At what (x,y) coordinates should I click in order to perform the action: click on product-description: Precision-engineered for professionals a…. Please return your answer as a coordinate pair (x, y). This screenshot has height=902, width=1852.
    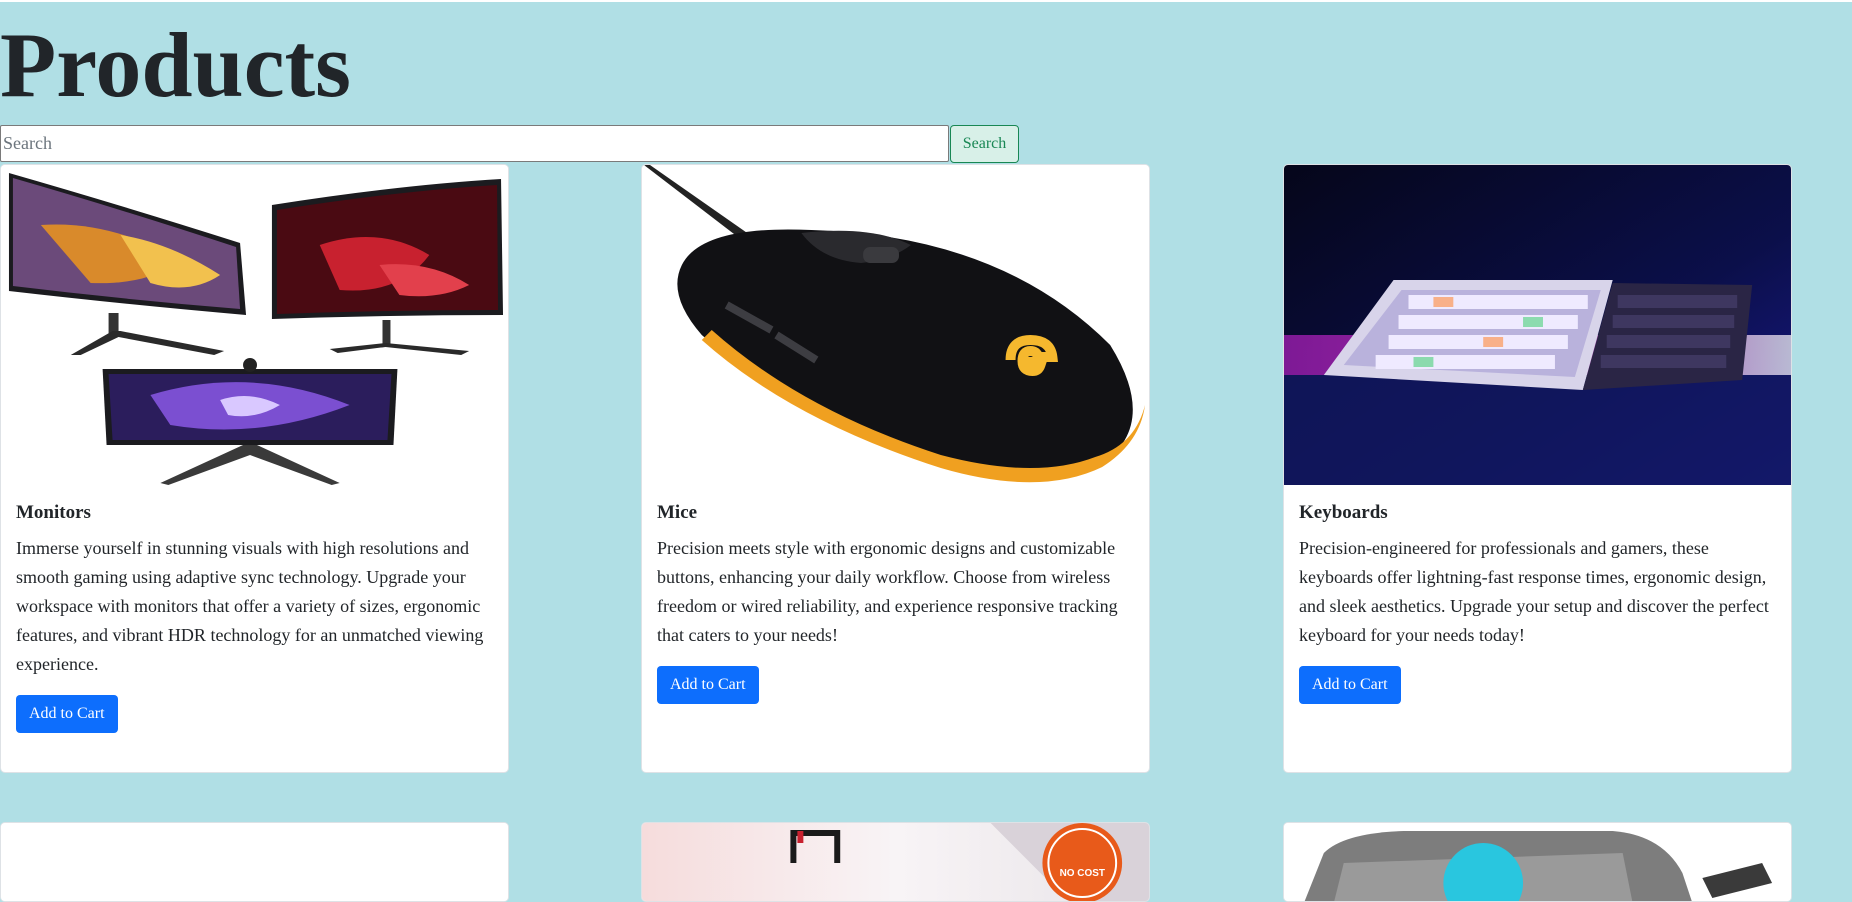
    Looking at the image, I should click on (1534, 591).